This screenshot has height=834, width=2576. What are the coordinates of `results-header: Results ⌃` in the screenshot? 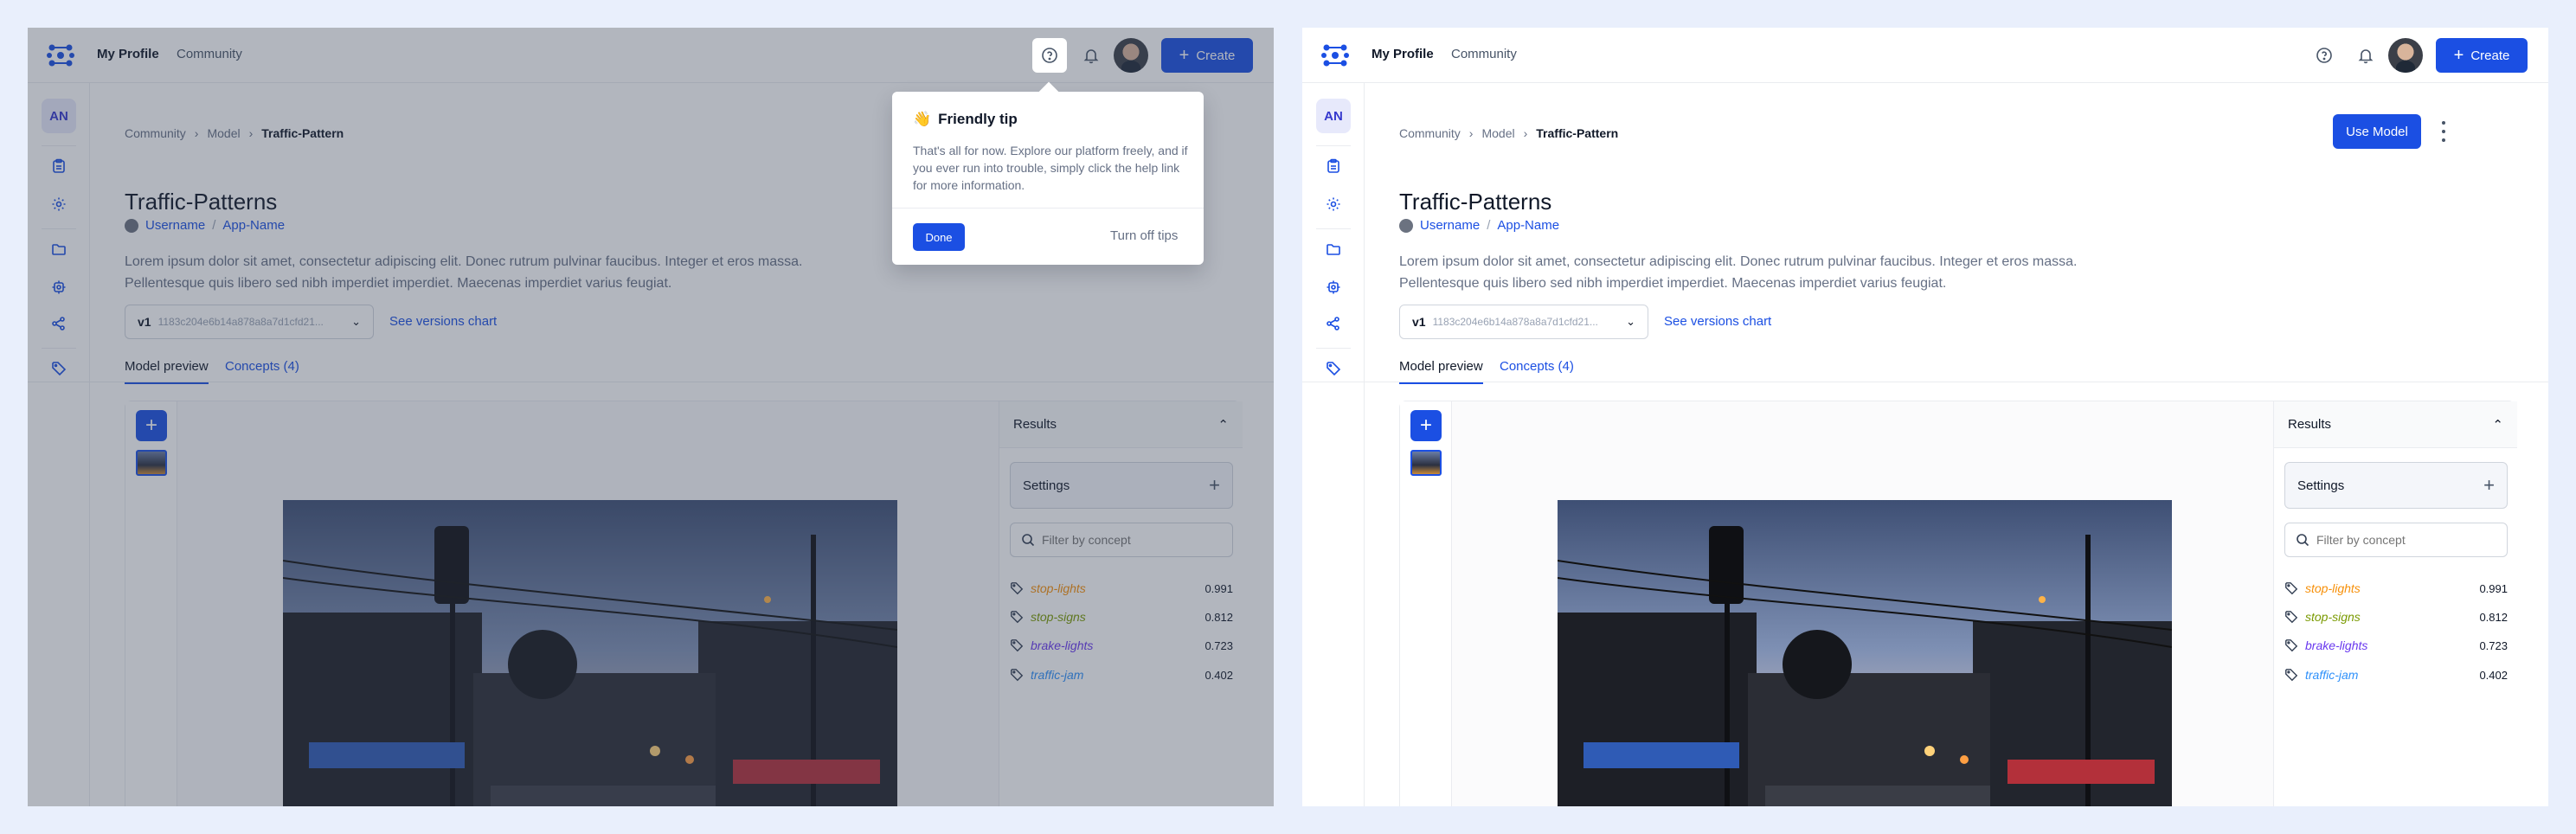 It's located at (2395, 424).